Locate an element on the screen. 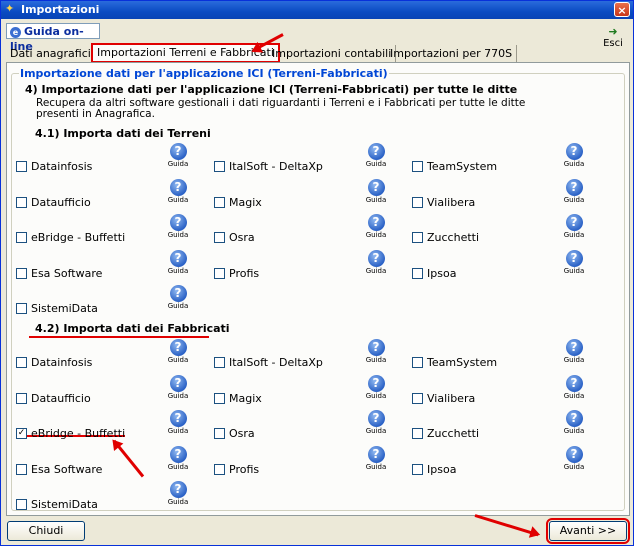 The width and height of the screenshot is (634, 546). terreni-option: ItalSoft - DeltaXp is located at coordinates (268, 167).